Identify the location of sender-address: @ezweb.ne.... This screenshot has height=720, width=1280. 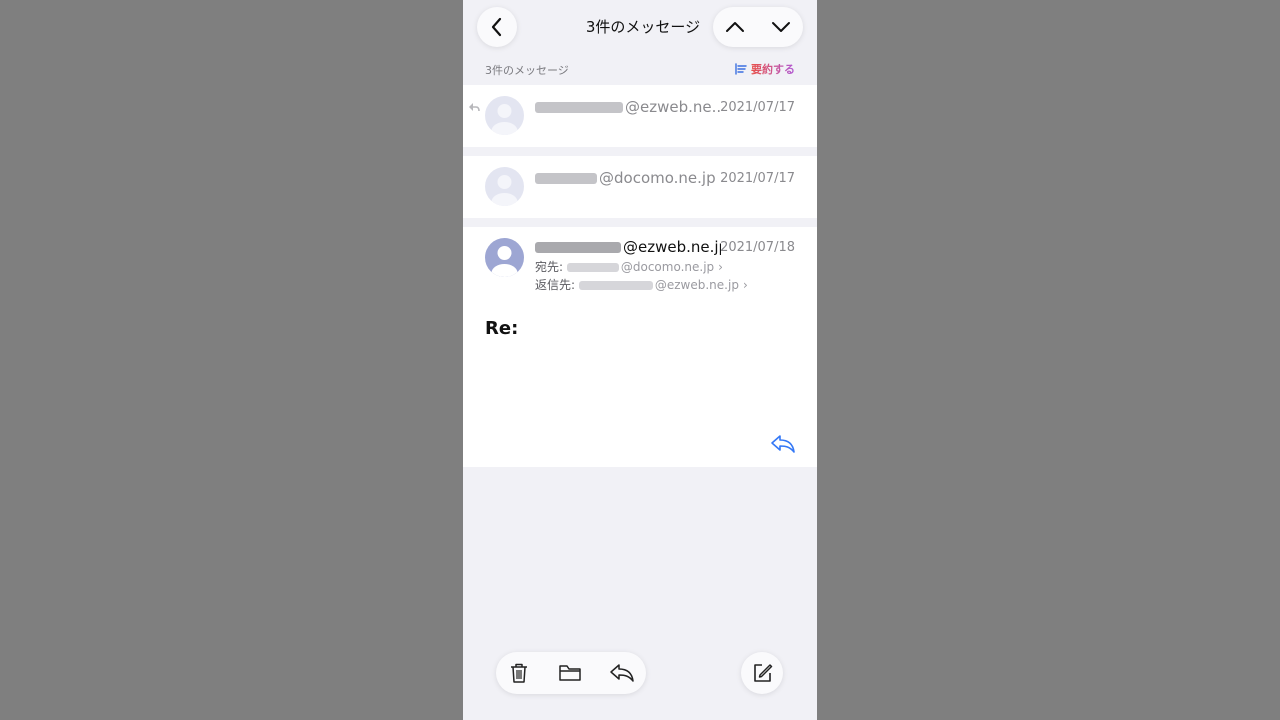
(628, 107).